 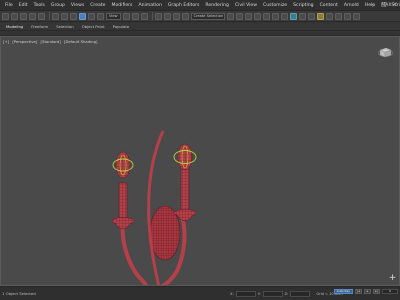 I want to click on select-object-icon, so click(x=55, y=16).